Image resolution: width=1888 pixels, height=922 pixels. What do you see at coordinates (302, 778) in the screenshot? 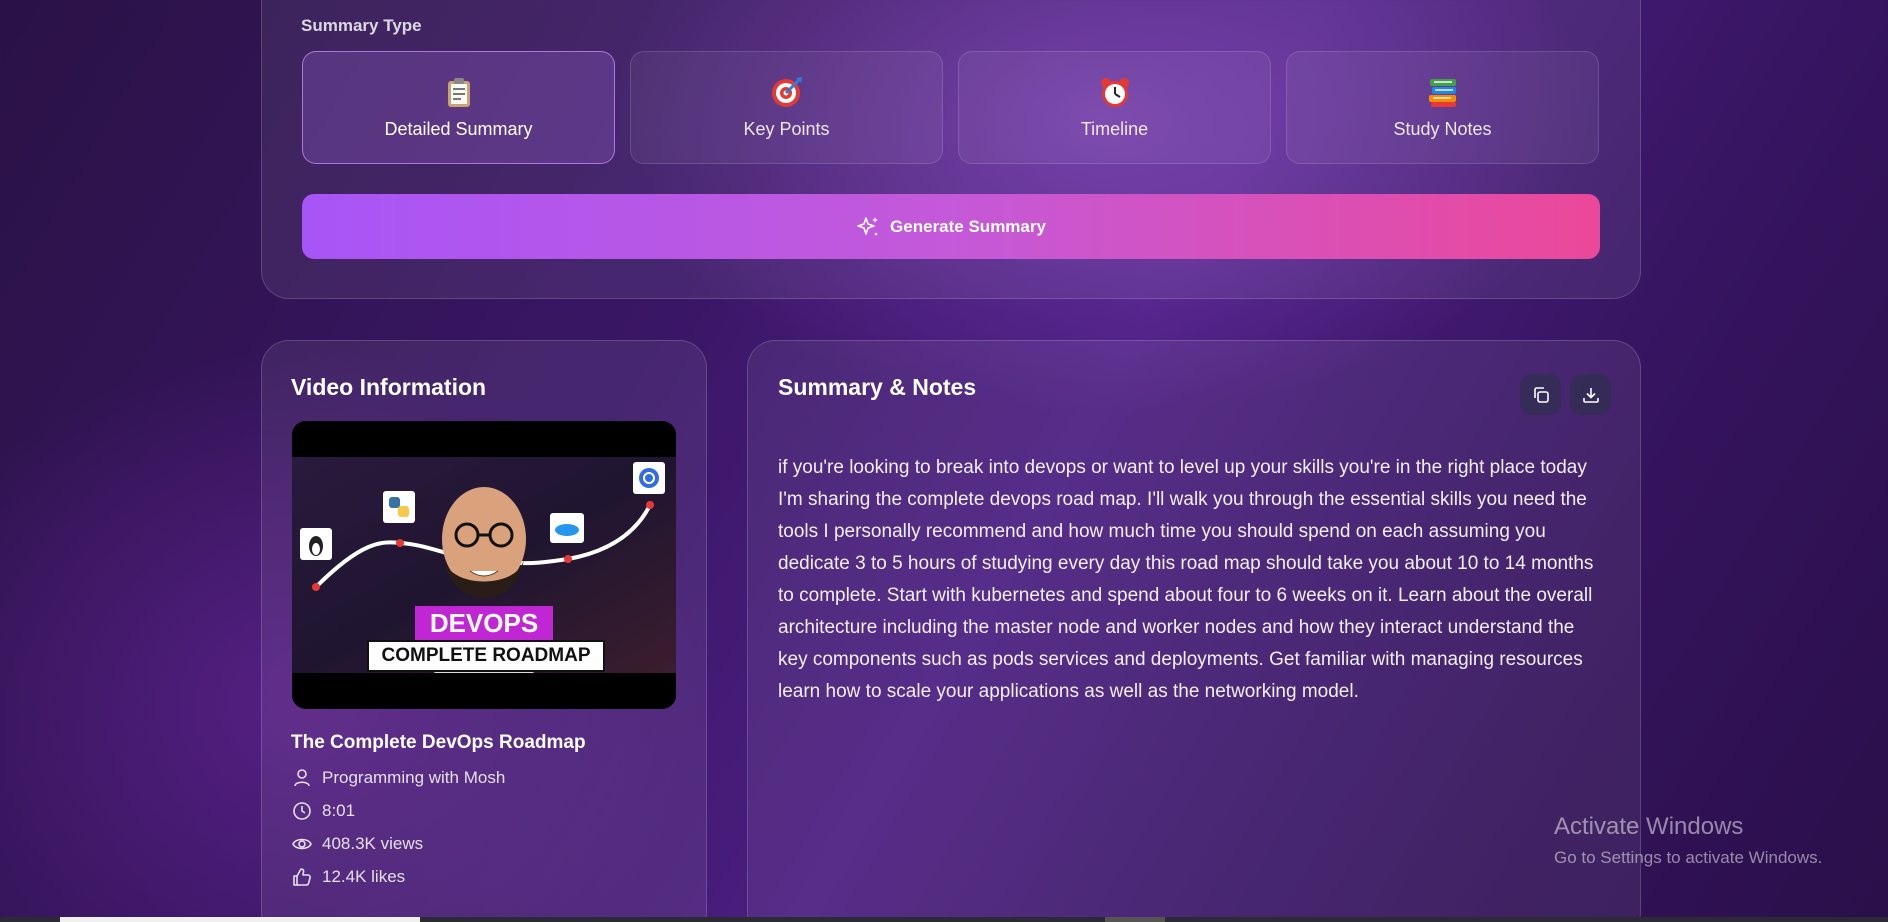
I see `user-icon` at bounding box center [302, 778].